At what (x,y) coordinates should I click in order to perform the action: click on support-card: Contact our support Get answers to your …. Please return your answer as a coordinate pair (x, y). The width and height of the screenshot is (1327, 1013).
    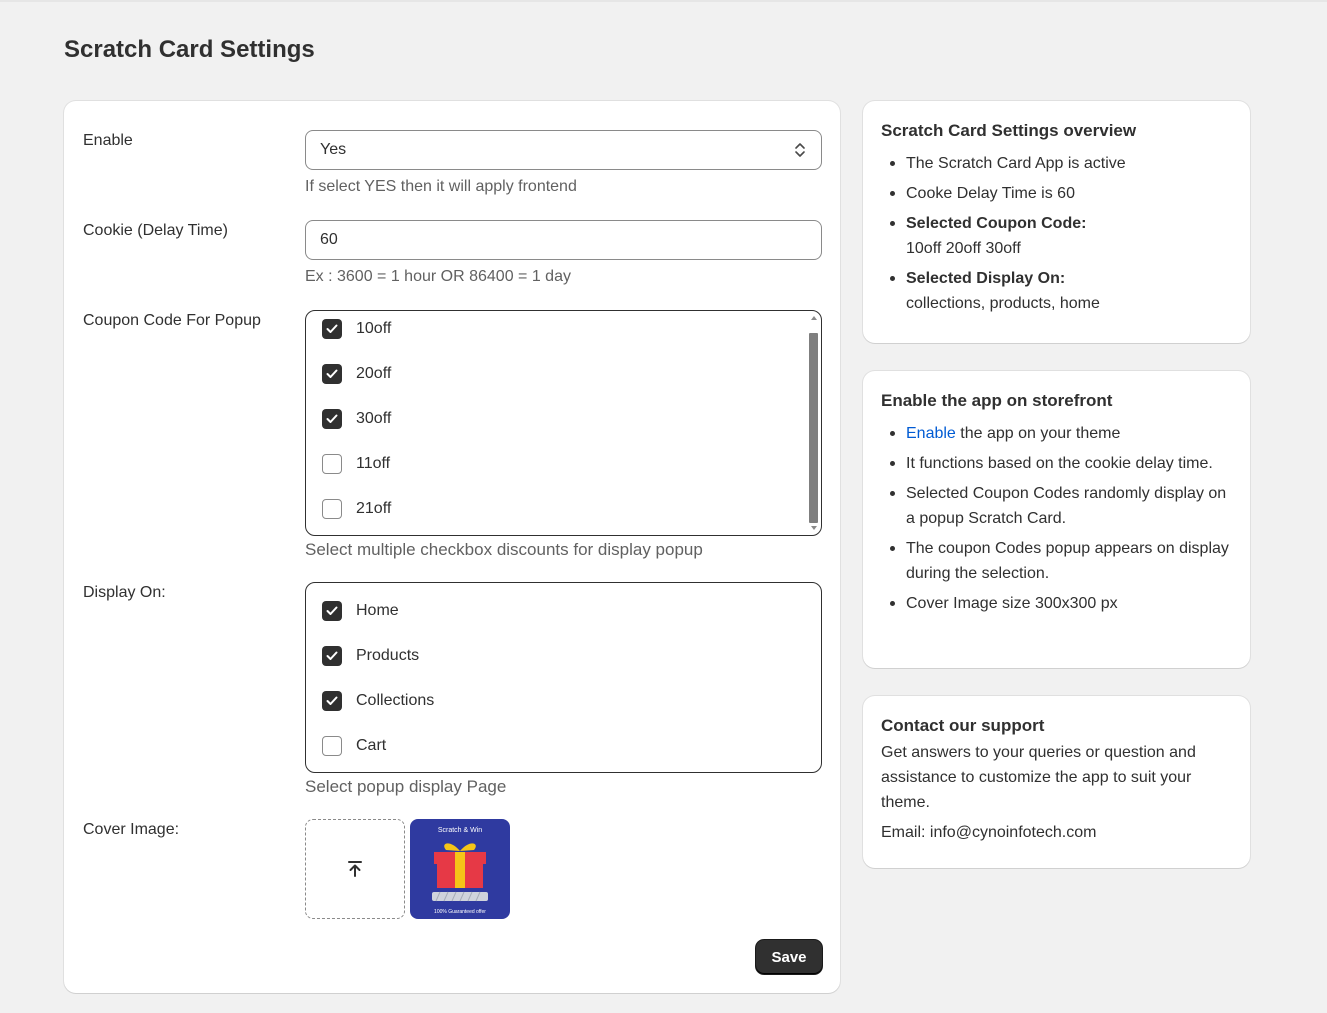
    Looking at the image, I should click on (1056, 782).